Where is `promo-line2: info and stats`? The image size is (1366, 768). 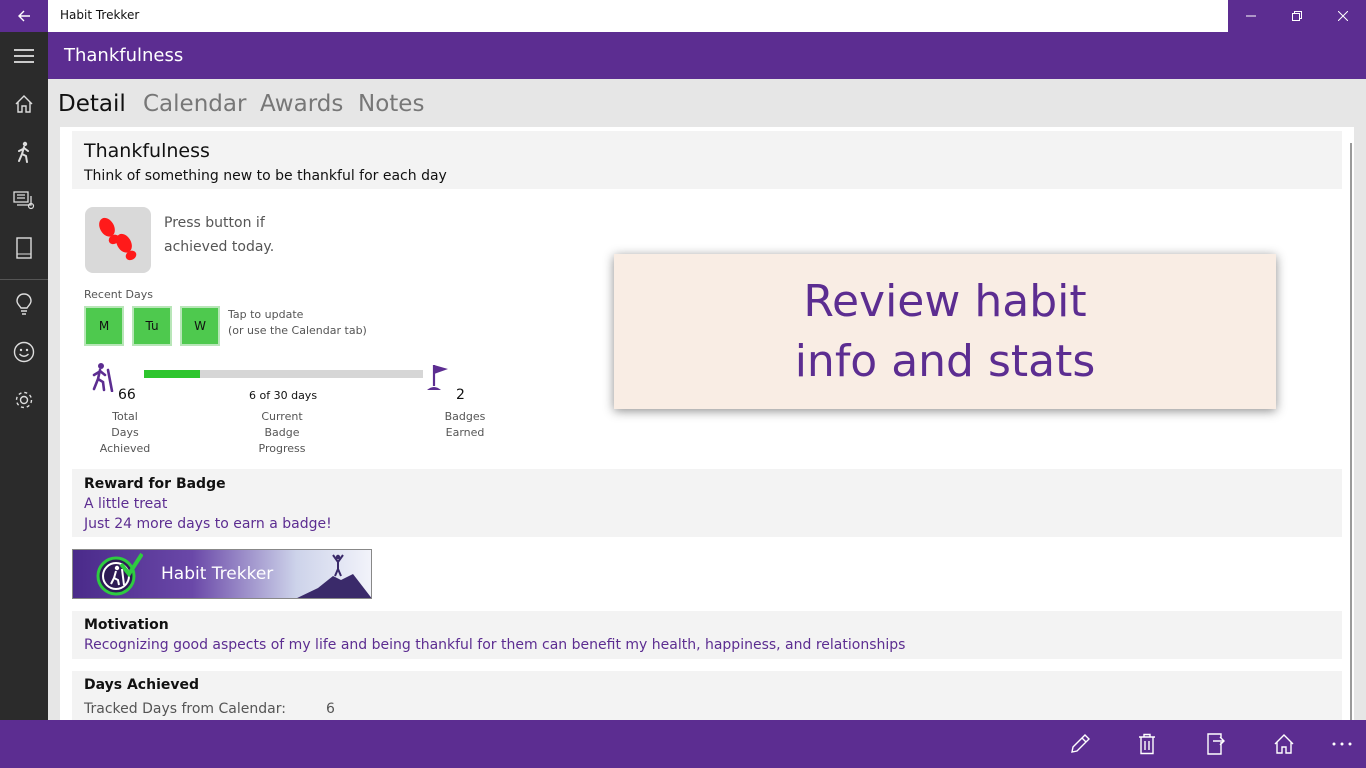 promo-line2: info and stats is located at coordinates (945, 361).